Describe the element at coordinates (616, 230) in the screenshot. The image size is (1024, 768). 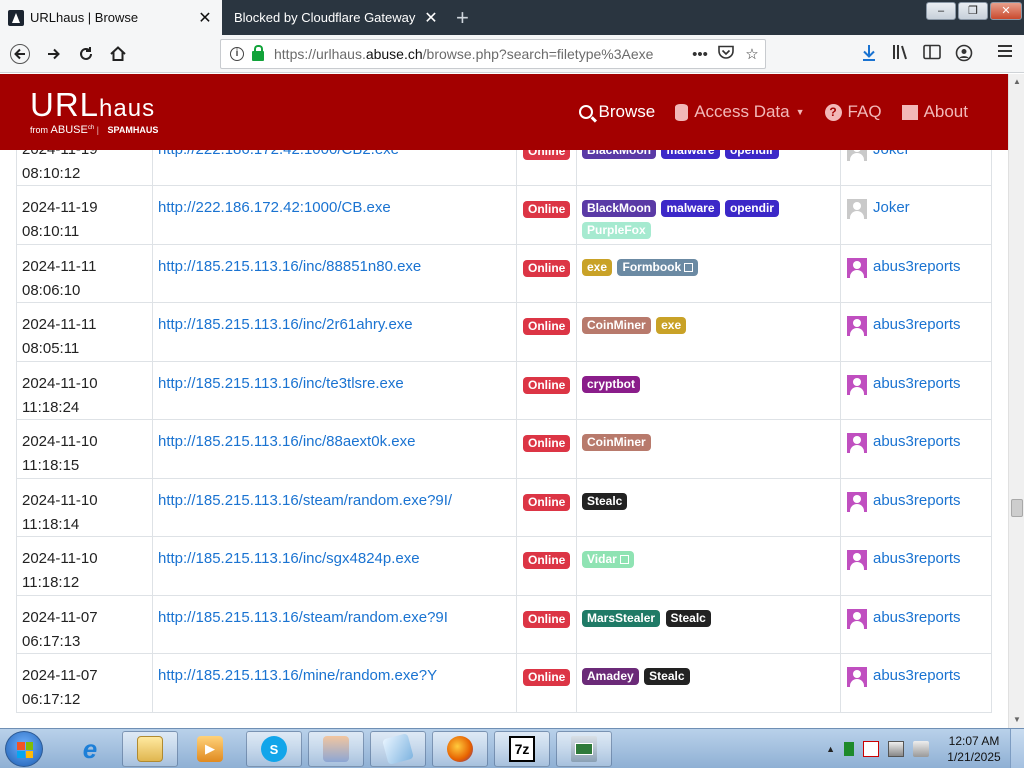
I see `tag-badge: PurpleFox` at that location.